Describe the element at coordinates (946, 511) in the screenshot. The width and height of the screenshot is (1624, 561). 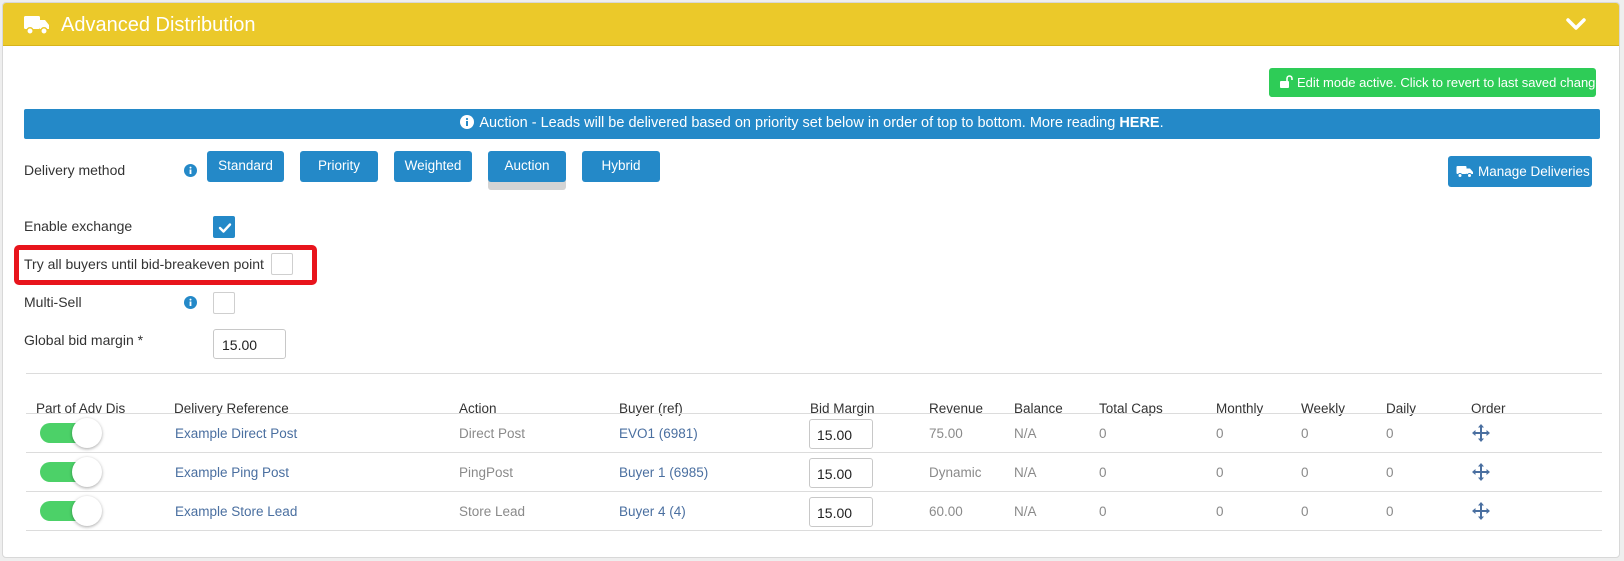
I see `revenue-cell: 60.00` at that location.